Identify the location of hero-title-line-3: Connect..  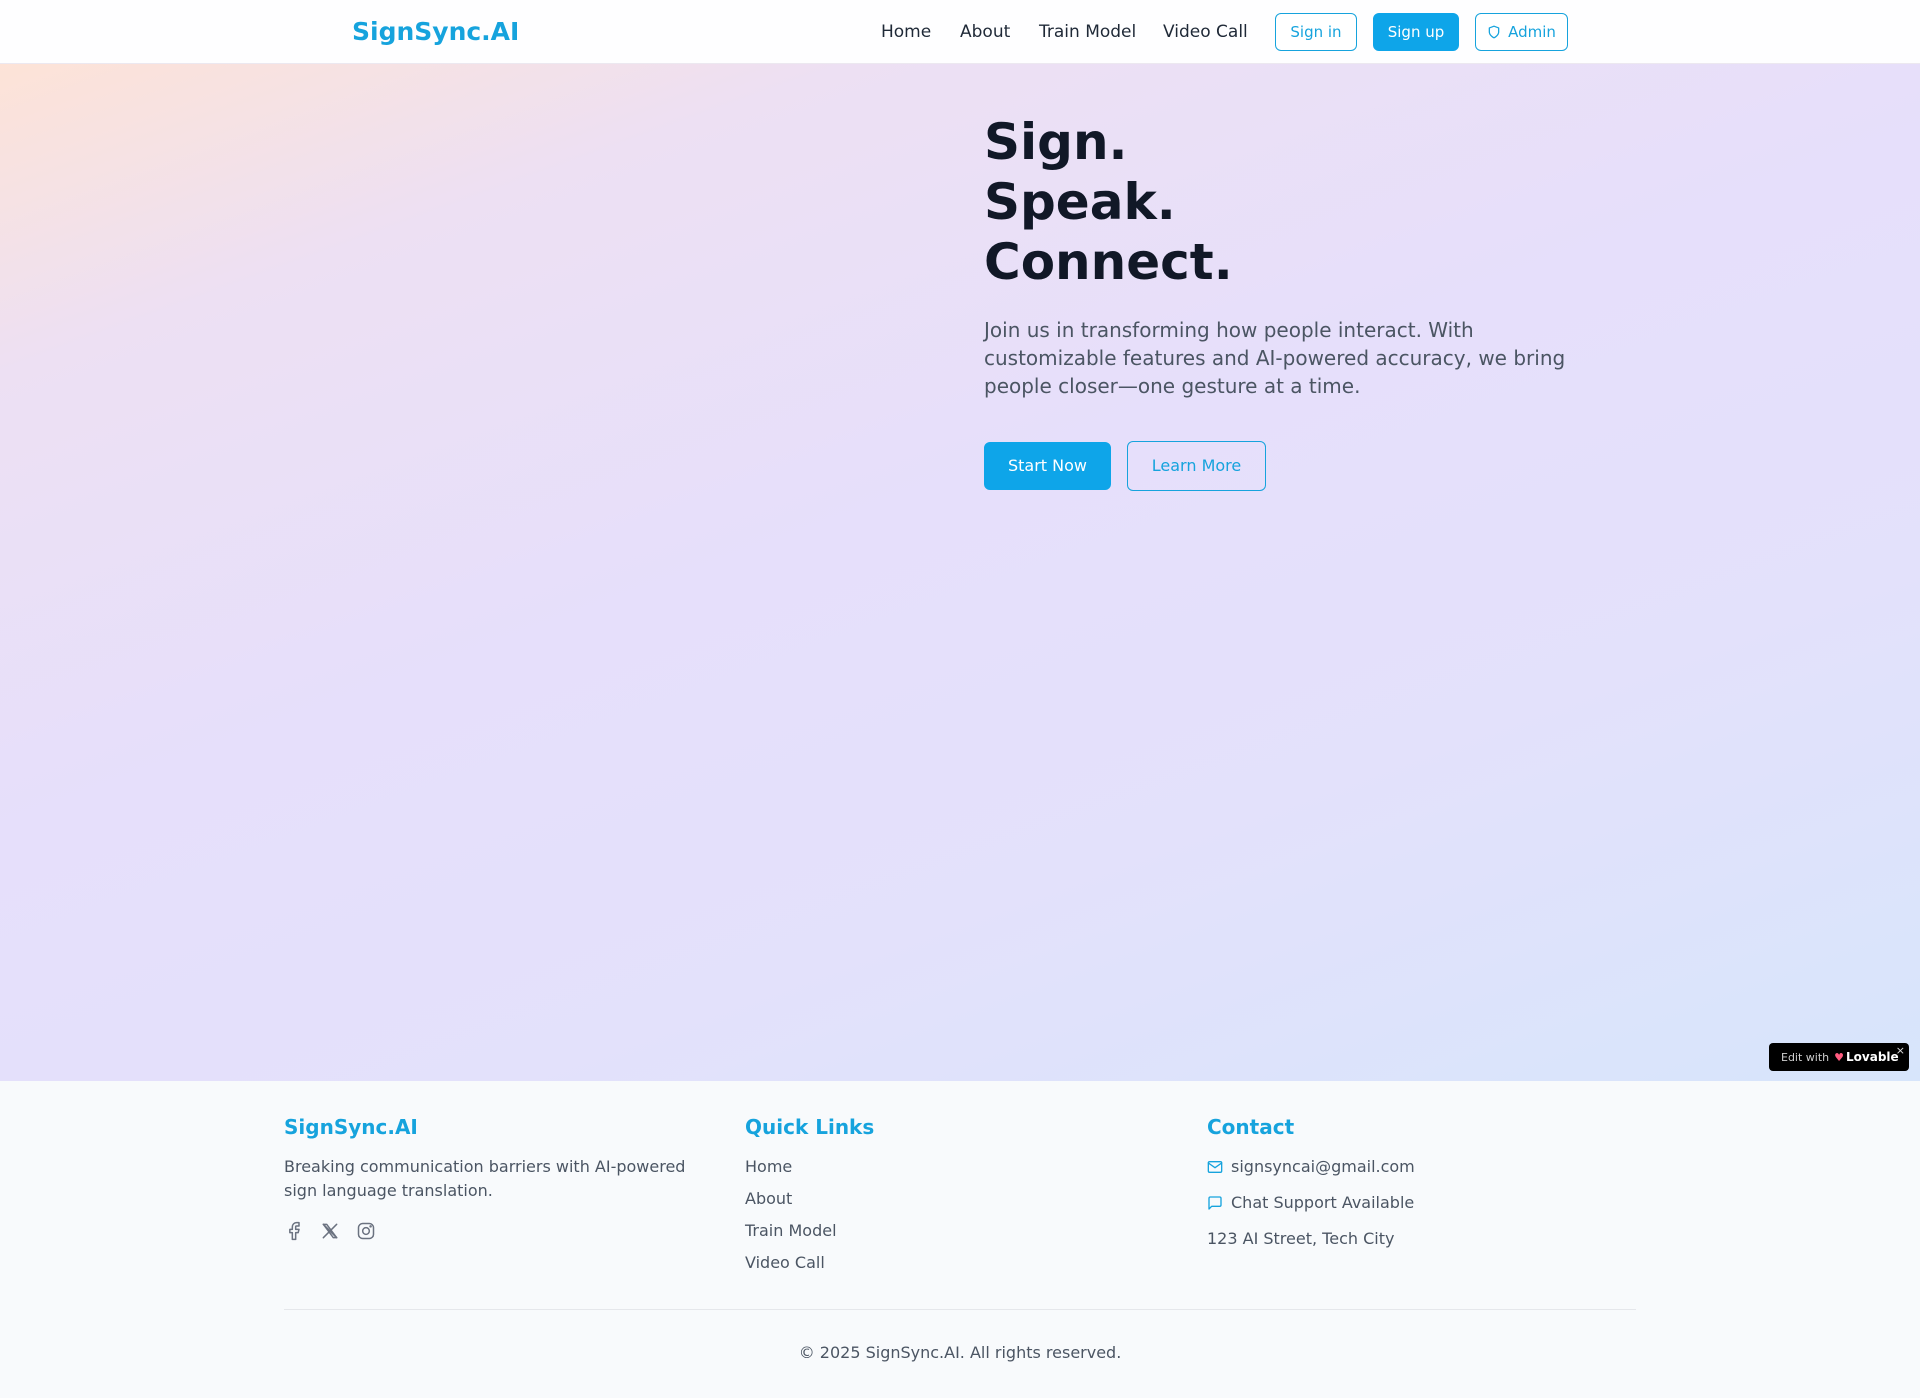
(1108, 262).